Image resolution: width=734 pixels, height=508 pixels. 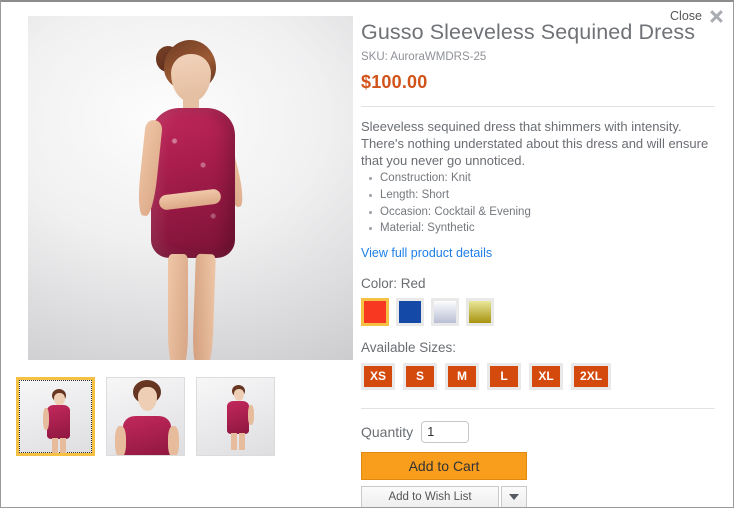 What do you see at coordinates (387, 431) in the screenshot?
I see `quantity-label: Quantity` at bounding box center [387, 431].